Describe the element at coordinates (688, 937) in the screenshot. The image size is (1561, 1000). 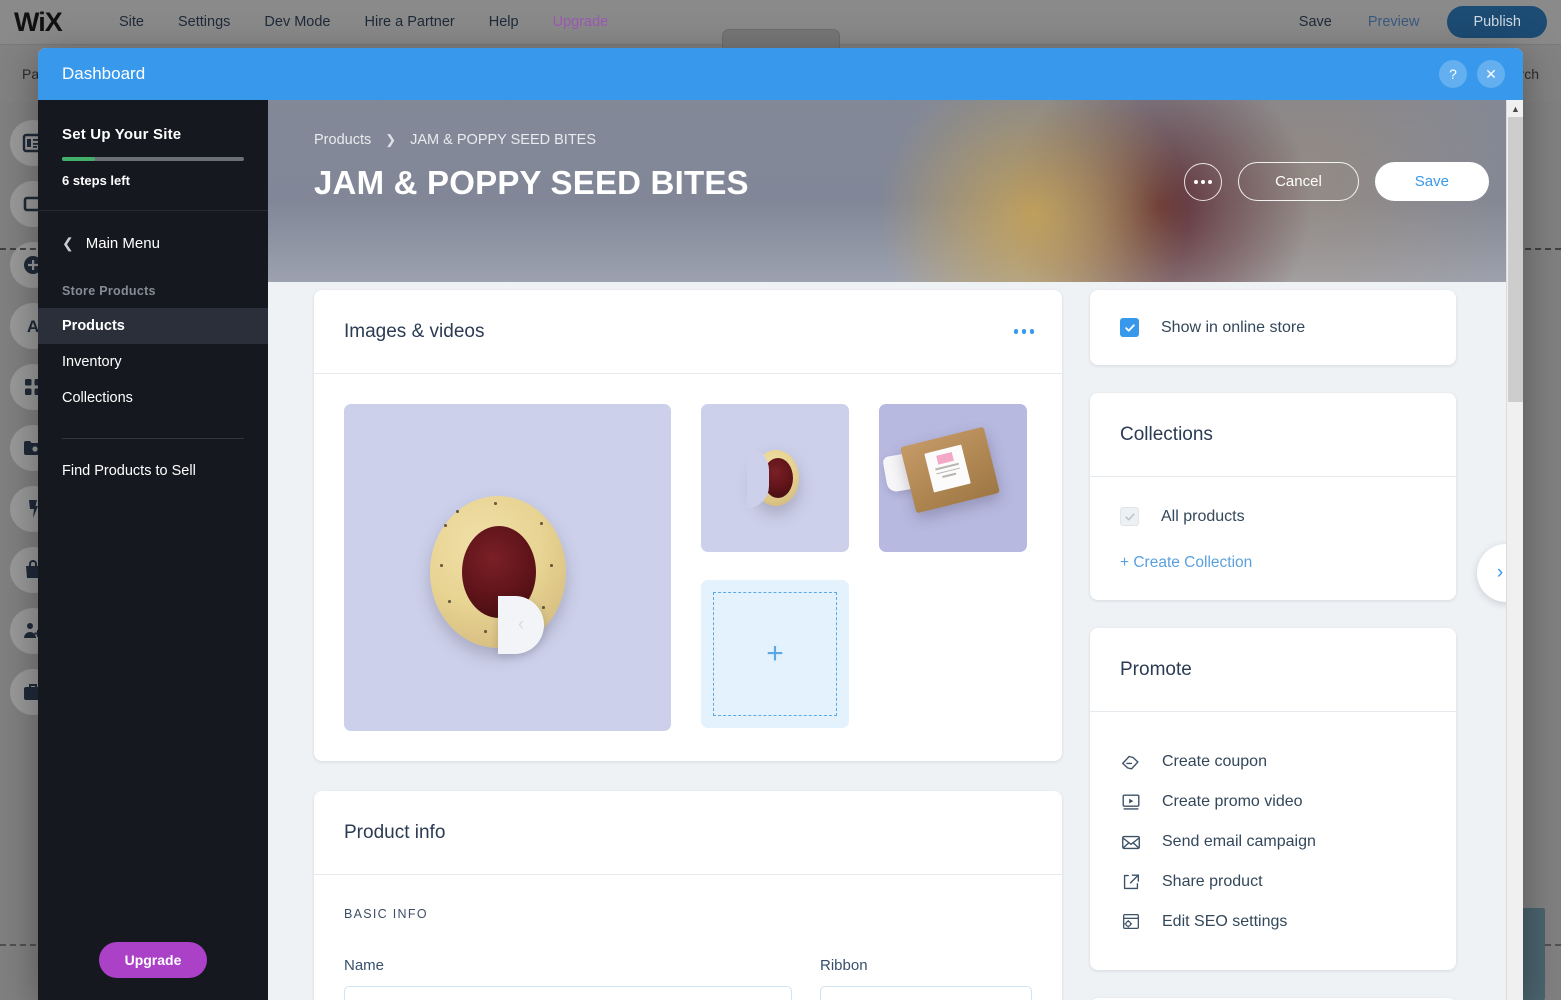
I see `product-info-body: BASIC INFO Name Ribbon` at that location.